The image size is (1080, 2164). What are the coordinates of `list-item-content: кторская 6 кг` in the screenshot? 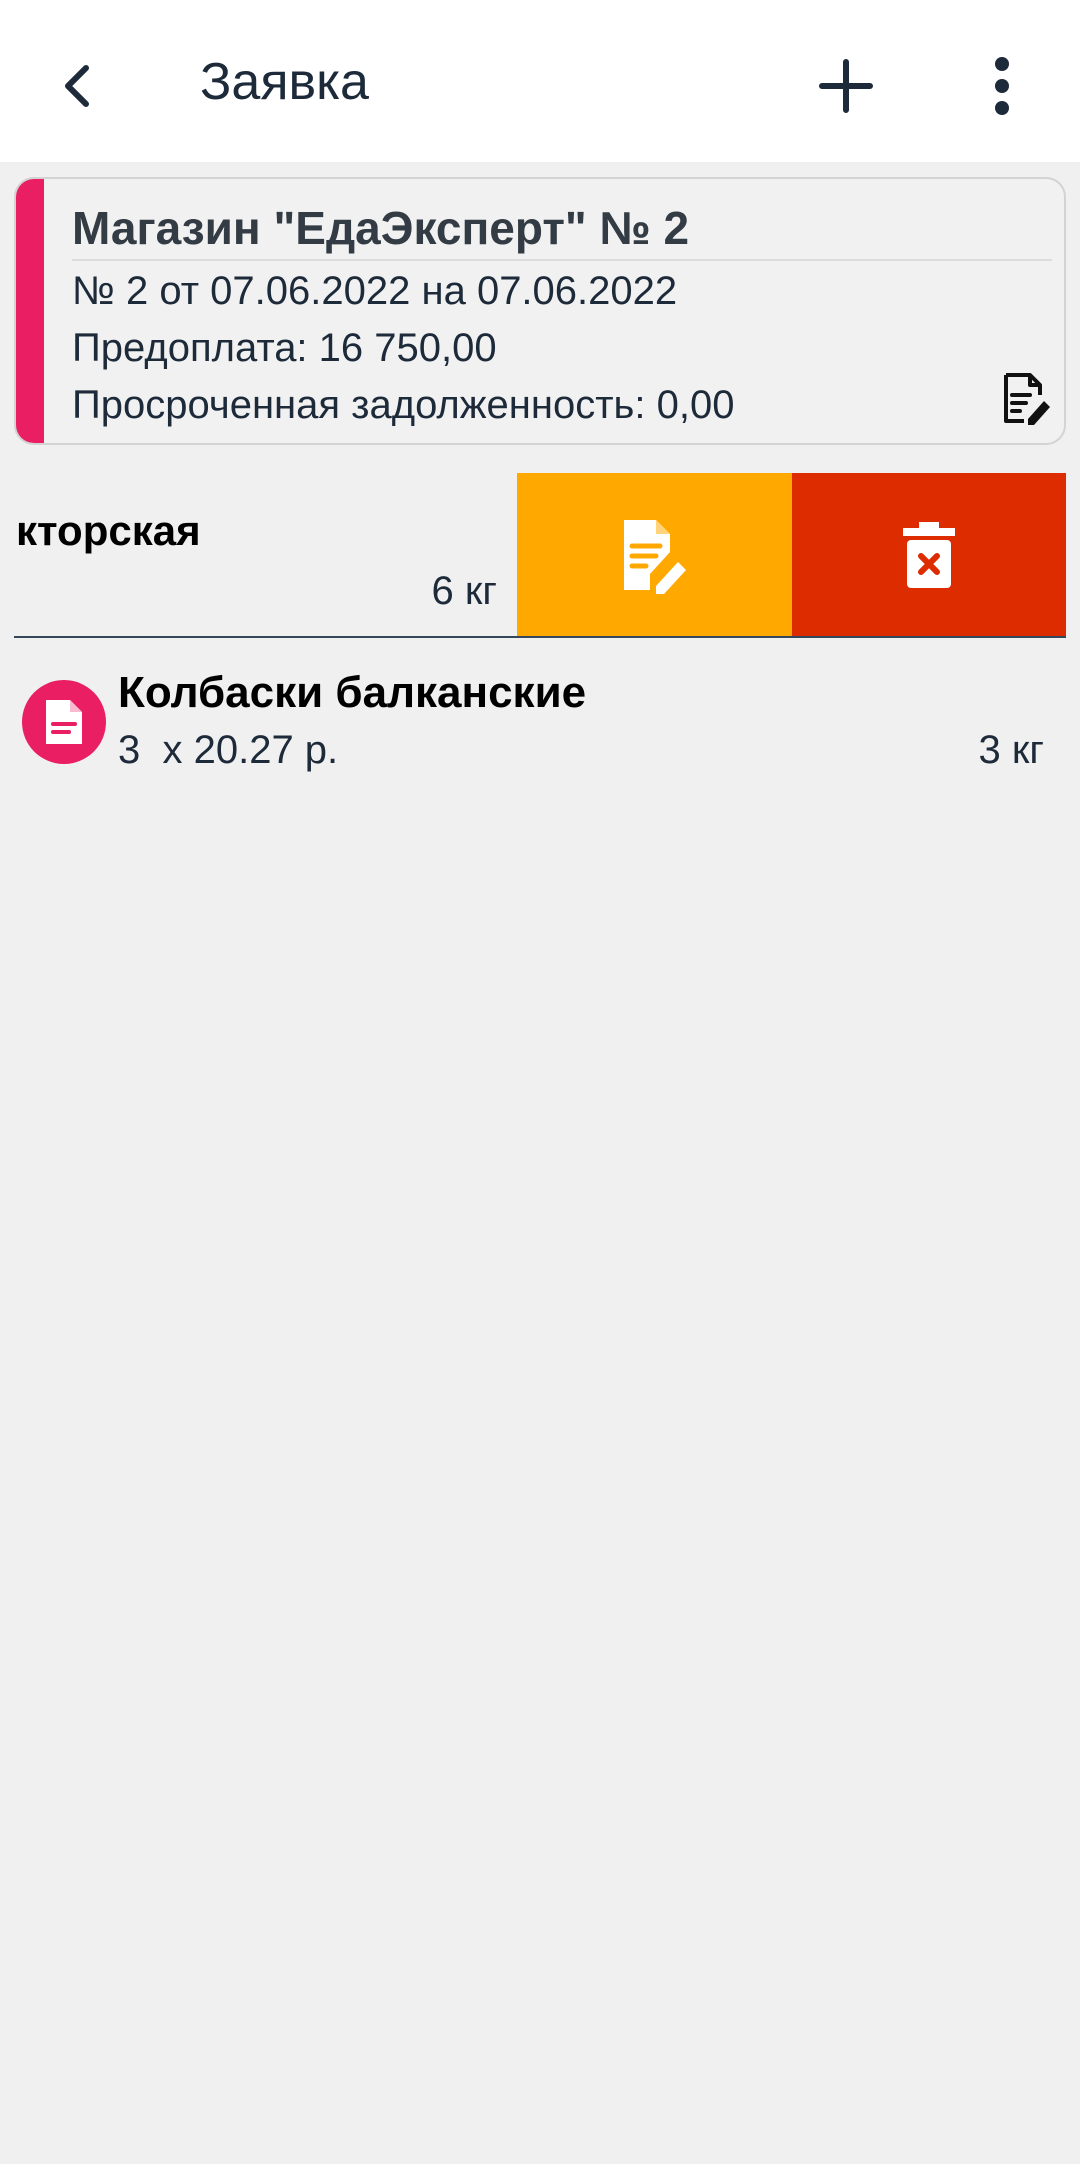 It's located at (265, 555).